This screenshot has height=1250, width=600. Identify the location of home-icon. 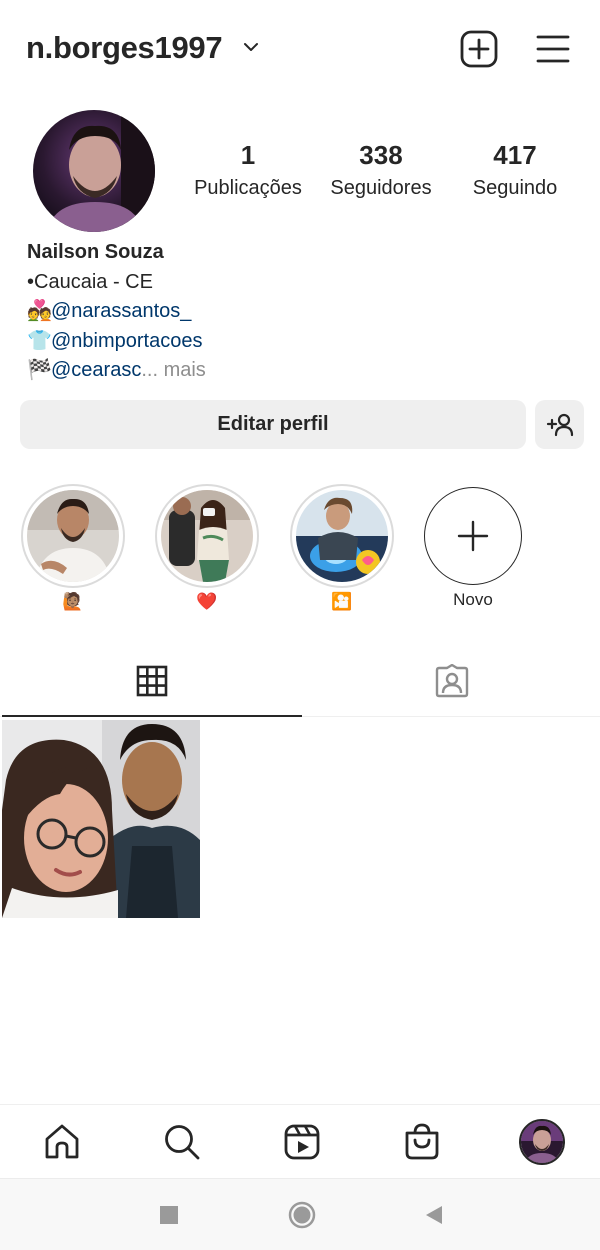
(62, 1141).